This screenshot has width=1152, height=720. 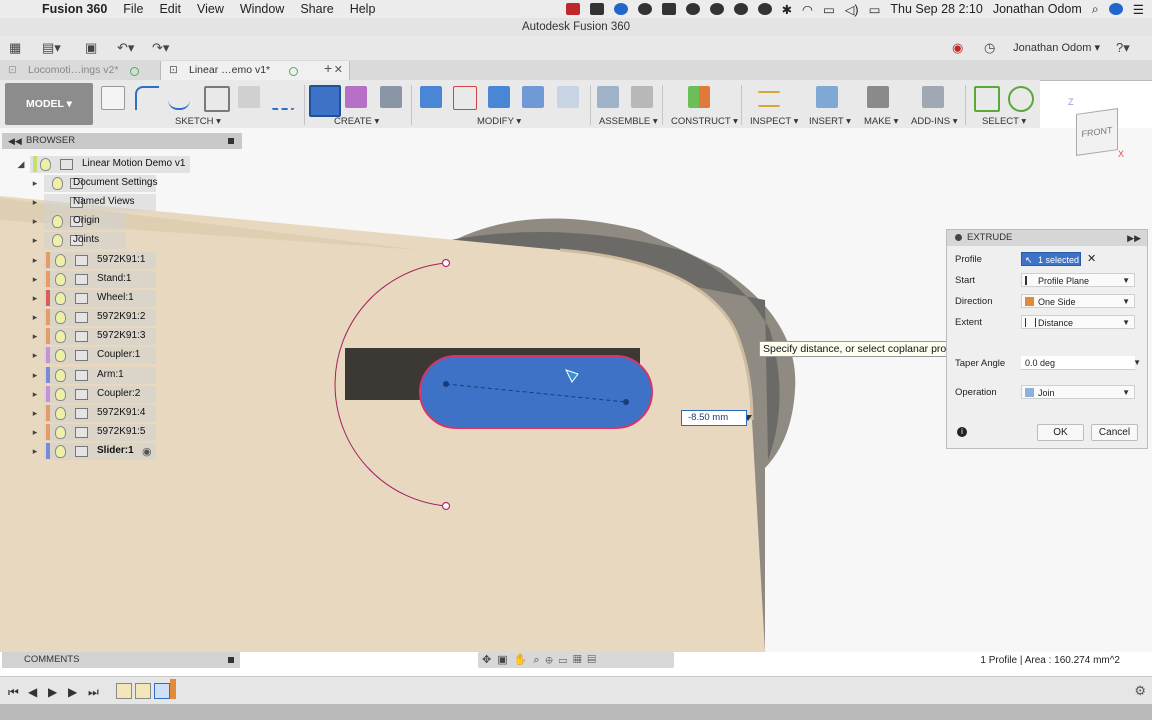 I want to click on create-group: CREATE ▾, so click(x=356, y=121).